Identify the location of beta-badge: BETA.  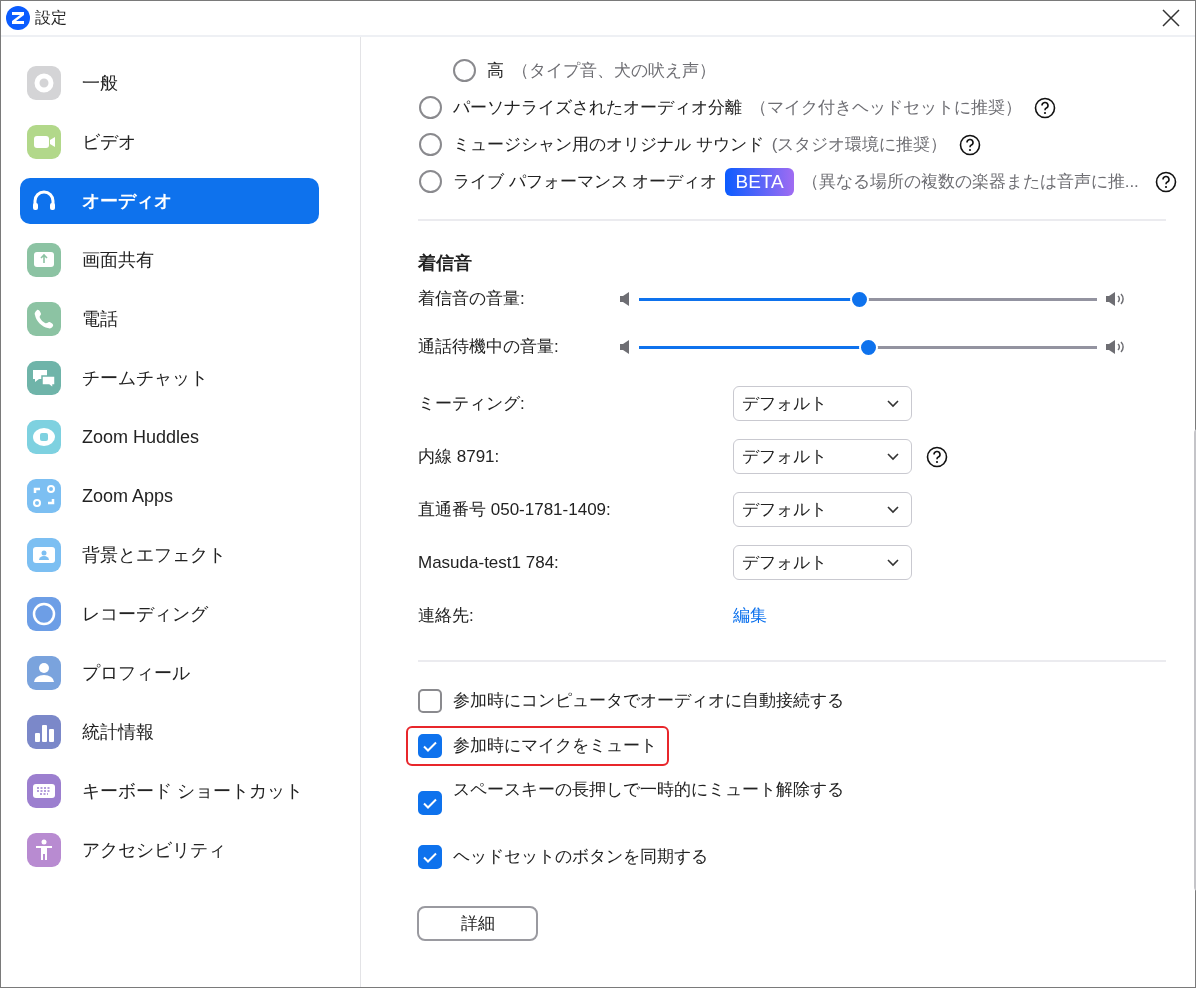
(759, 181).